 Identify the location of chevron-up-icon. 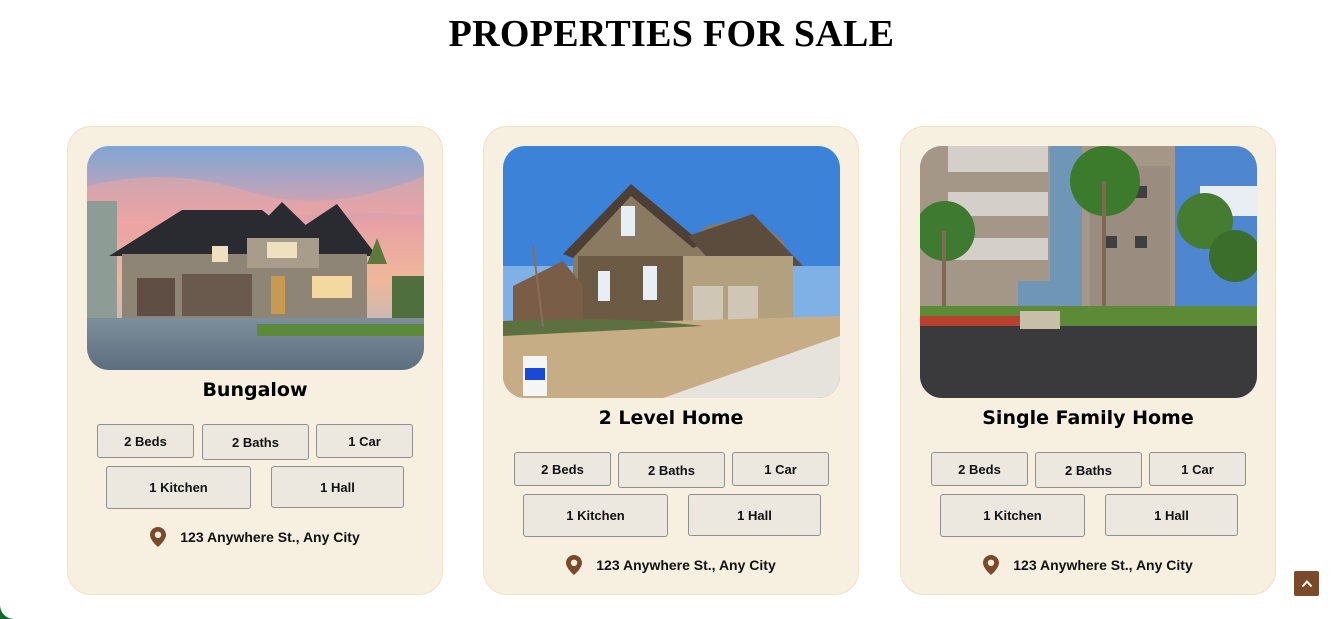
(1307, 584).